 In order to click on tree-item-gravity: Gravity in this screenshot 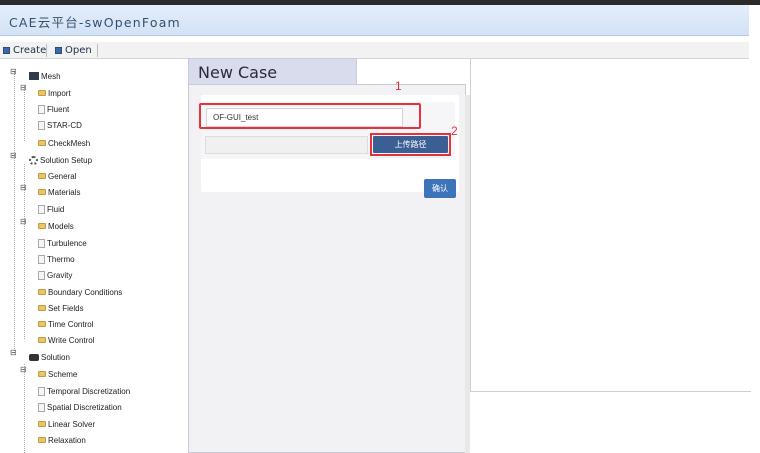, I will do `click(55, 275)`.